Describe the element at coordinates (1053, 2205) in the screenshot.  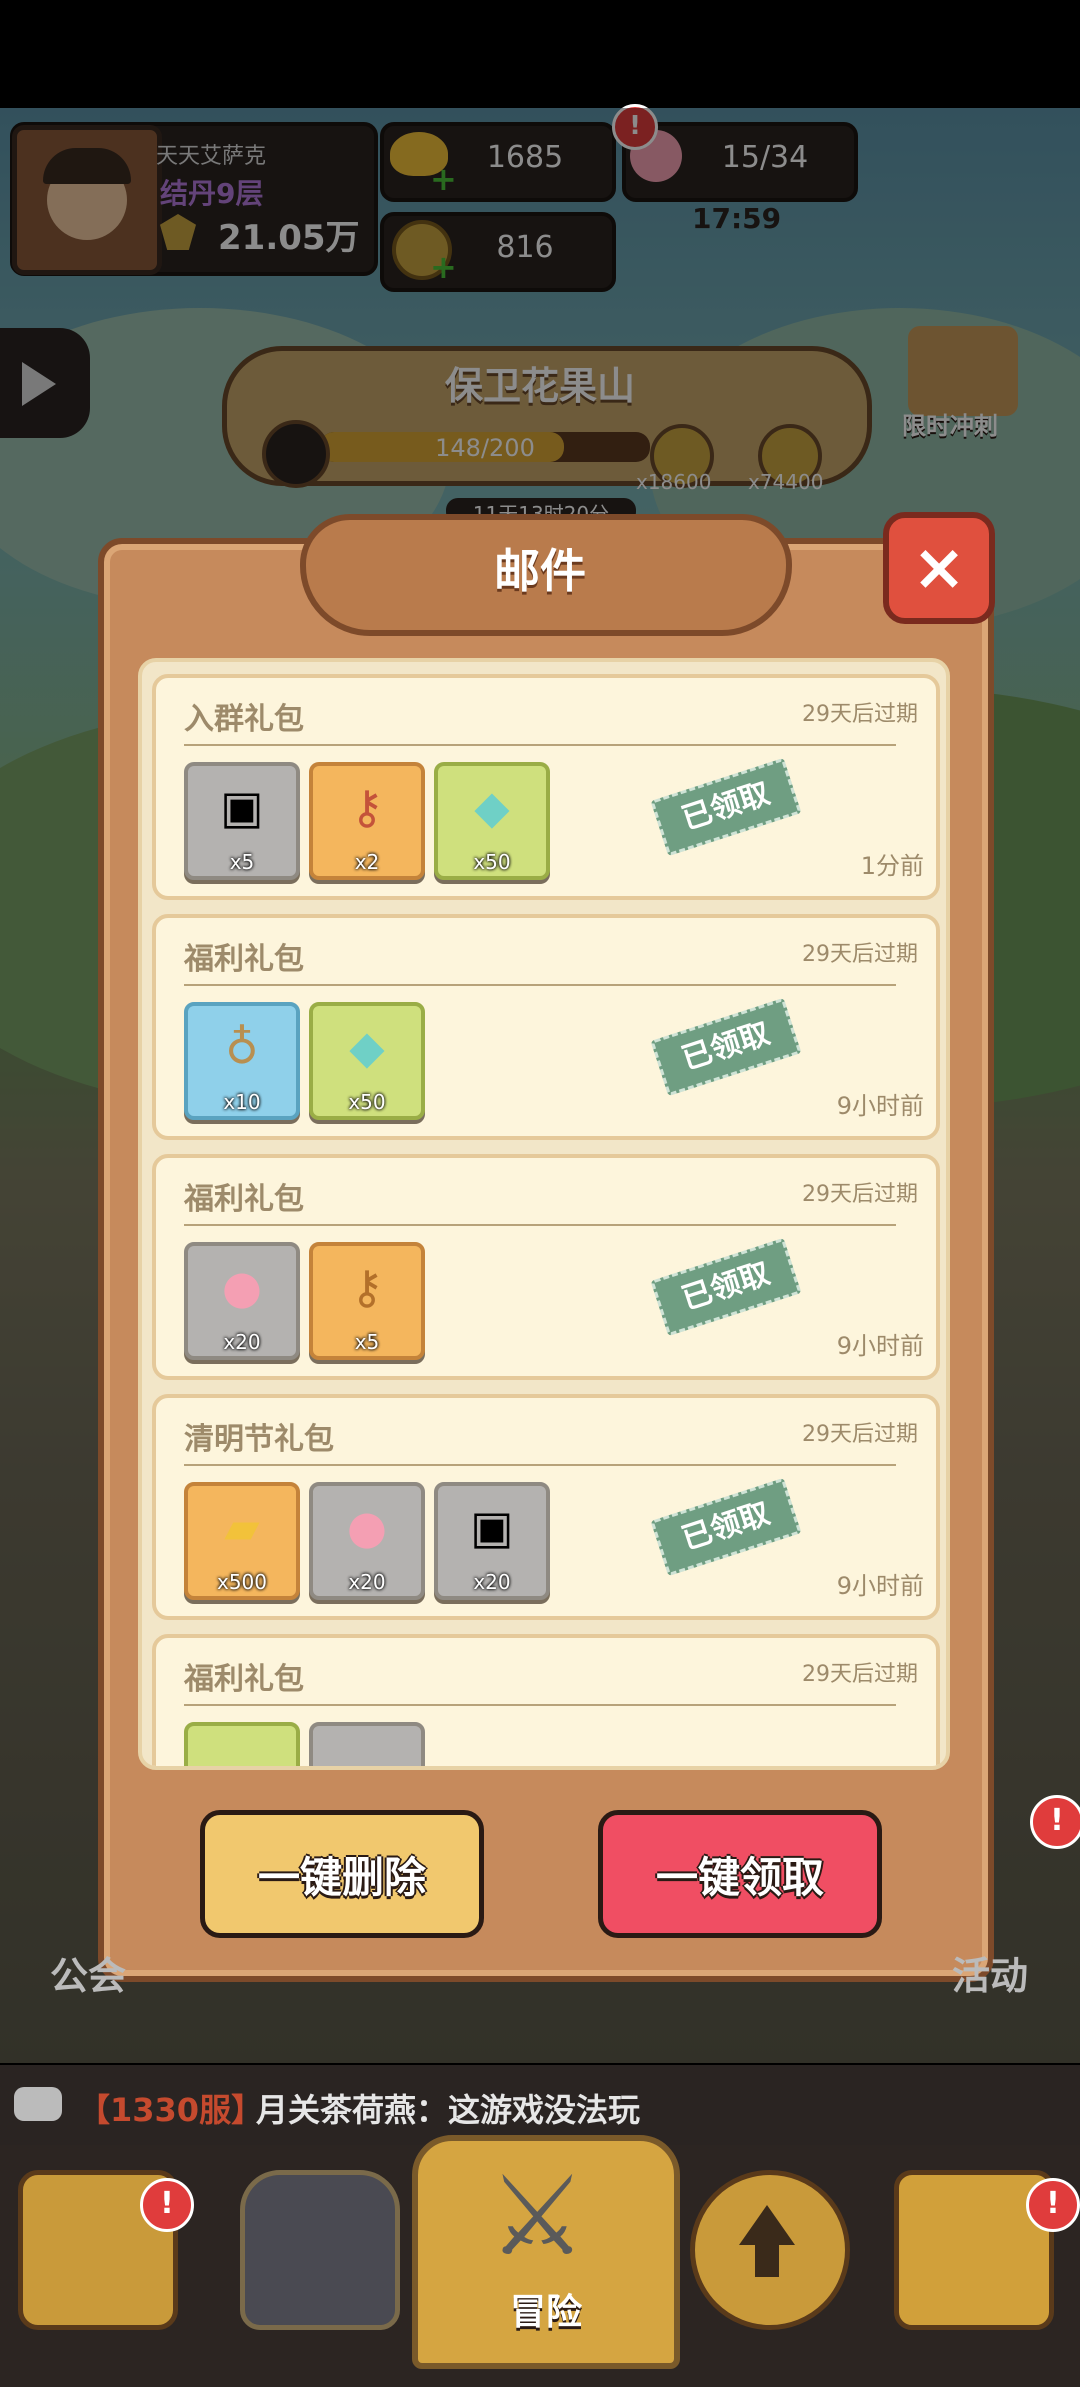
I see `chest-alert-badge: !` at that location.